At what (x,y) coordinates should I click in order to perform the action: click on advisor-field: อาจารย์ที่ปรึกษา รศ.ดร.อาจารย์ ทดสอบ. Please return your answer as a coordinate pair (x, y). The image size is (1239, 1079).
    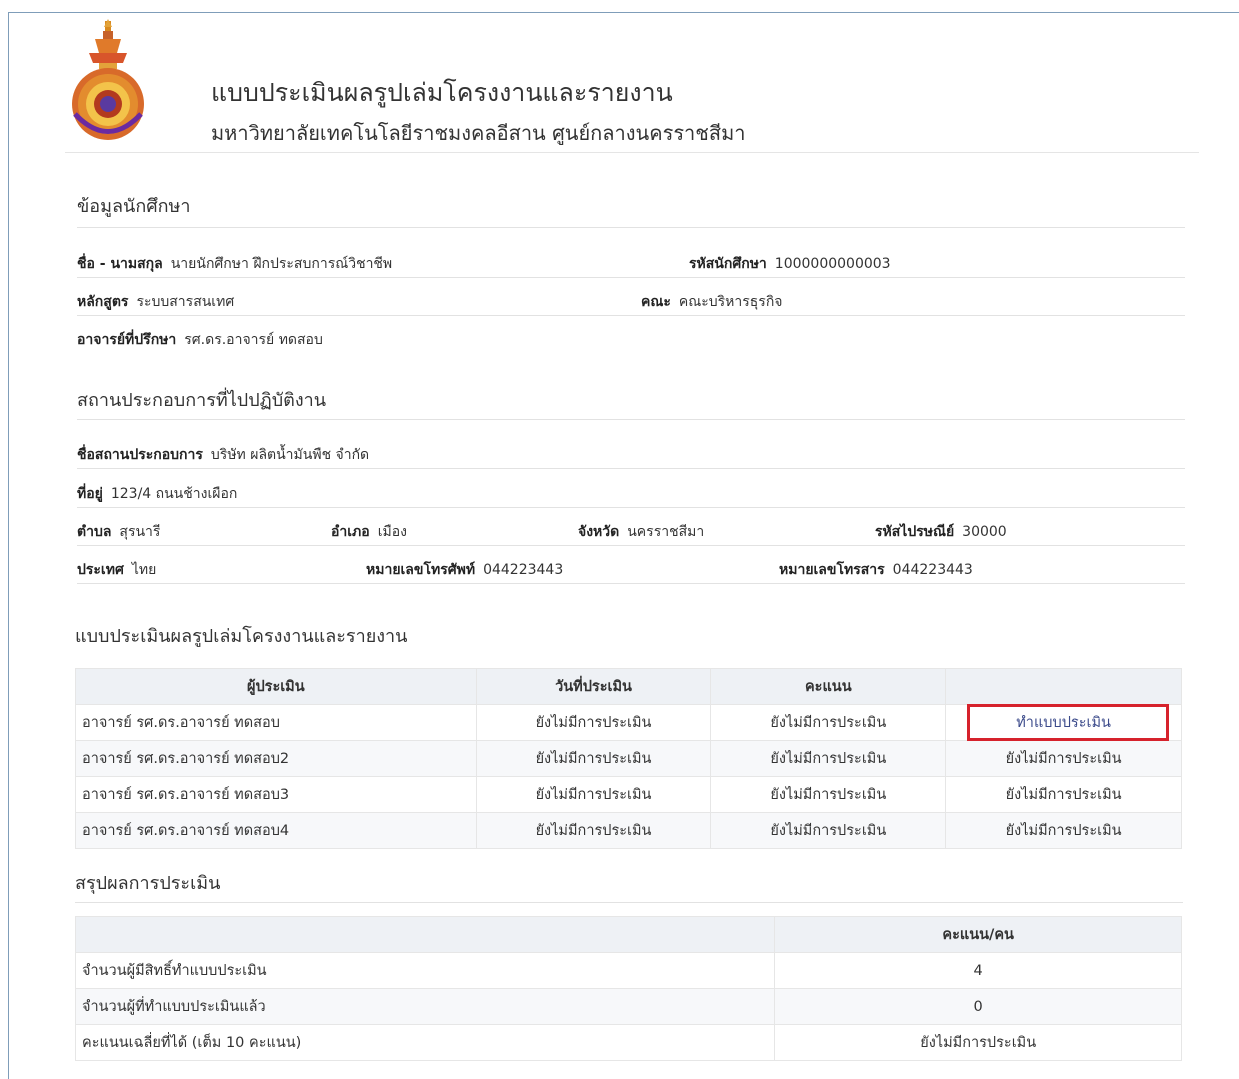
    Looking at the image, I should click on (200, 340).